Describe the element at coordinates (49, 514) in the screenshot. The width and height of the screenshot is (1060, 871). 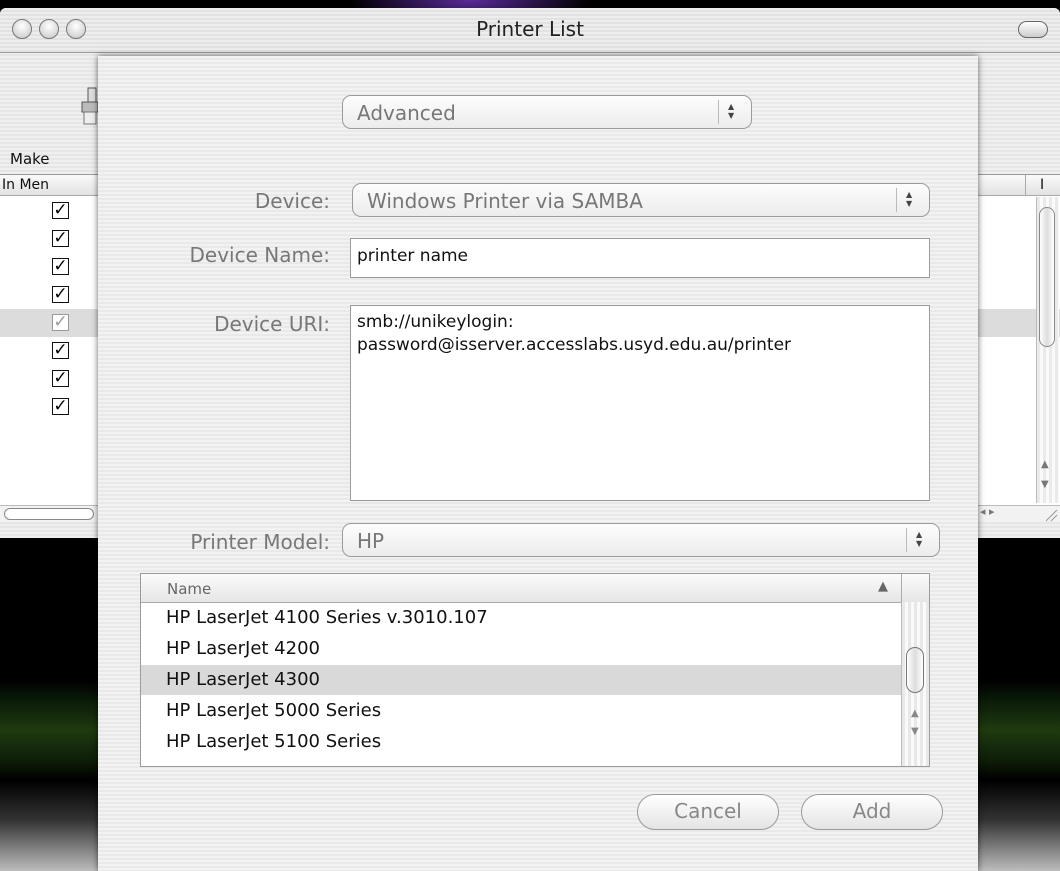
I see `horizontal-scroll-thumb` at that location.